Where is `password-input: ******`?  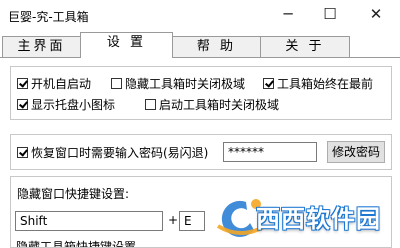 password-input: ****** is located at coordinates (270, 152).